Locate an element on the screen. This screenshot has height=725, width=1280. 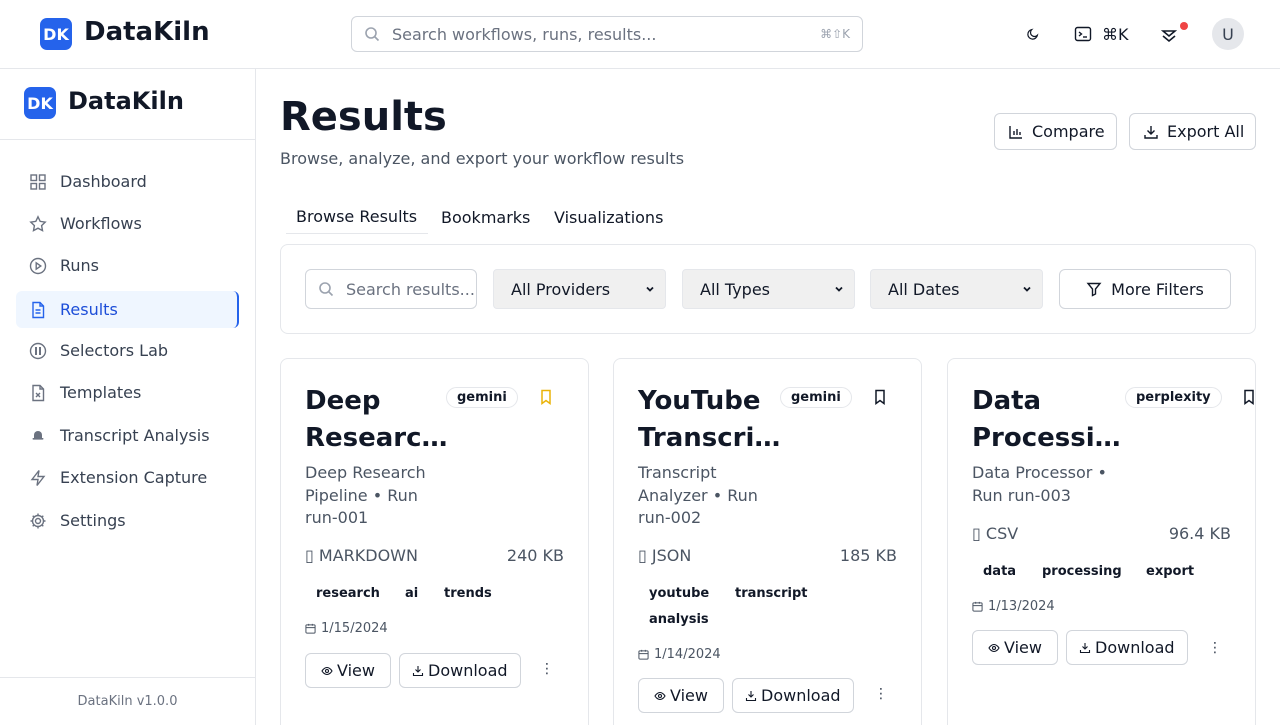
tag-chip: research is located at coordinates (348, 593).